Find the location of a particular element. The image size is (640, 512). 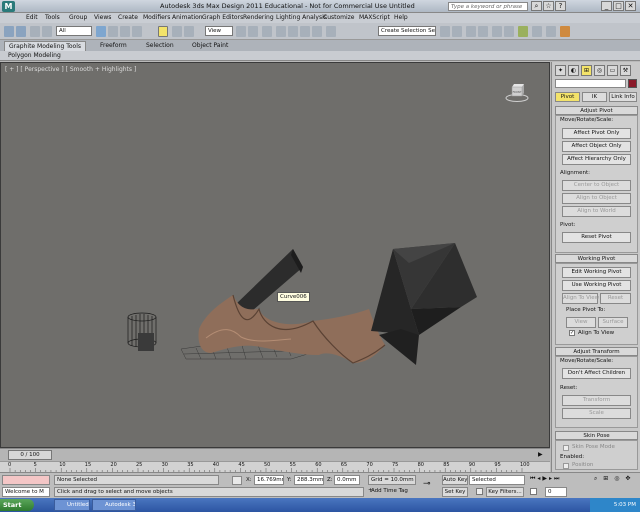

dont-affect-children-button: Don't Affect Children is located at coordinates (596, 373).